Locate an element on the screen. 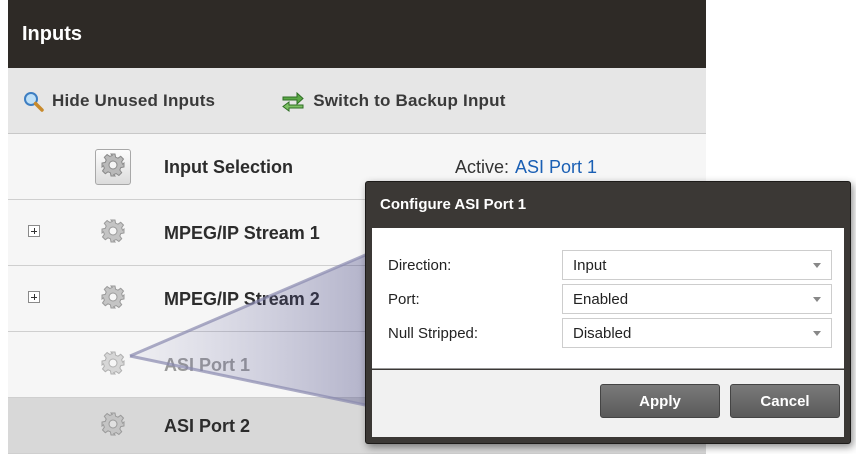 The width and height of the screenshot is (856, 454). switch-to-backup-input-button: Switch to Backup Input is located at coordinates (393, 101).